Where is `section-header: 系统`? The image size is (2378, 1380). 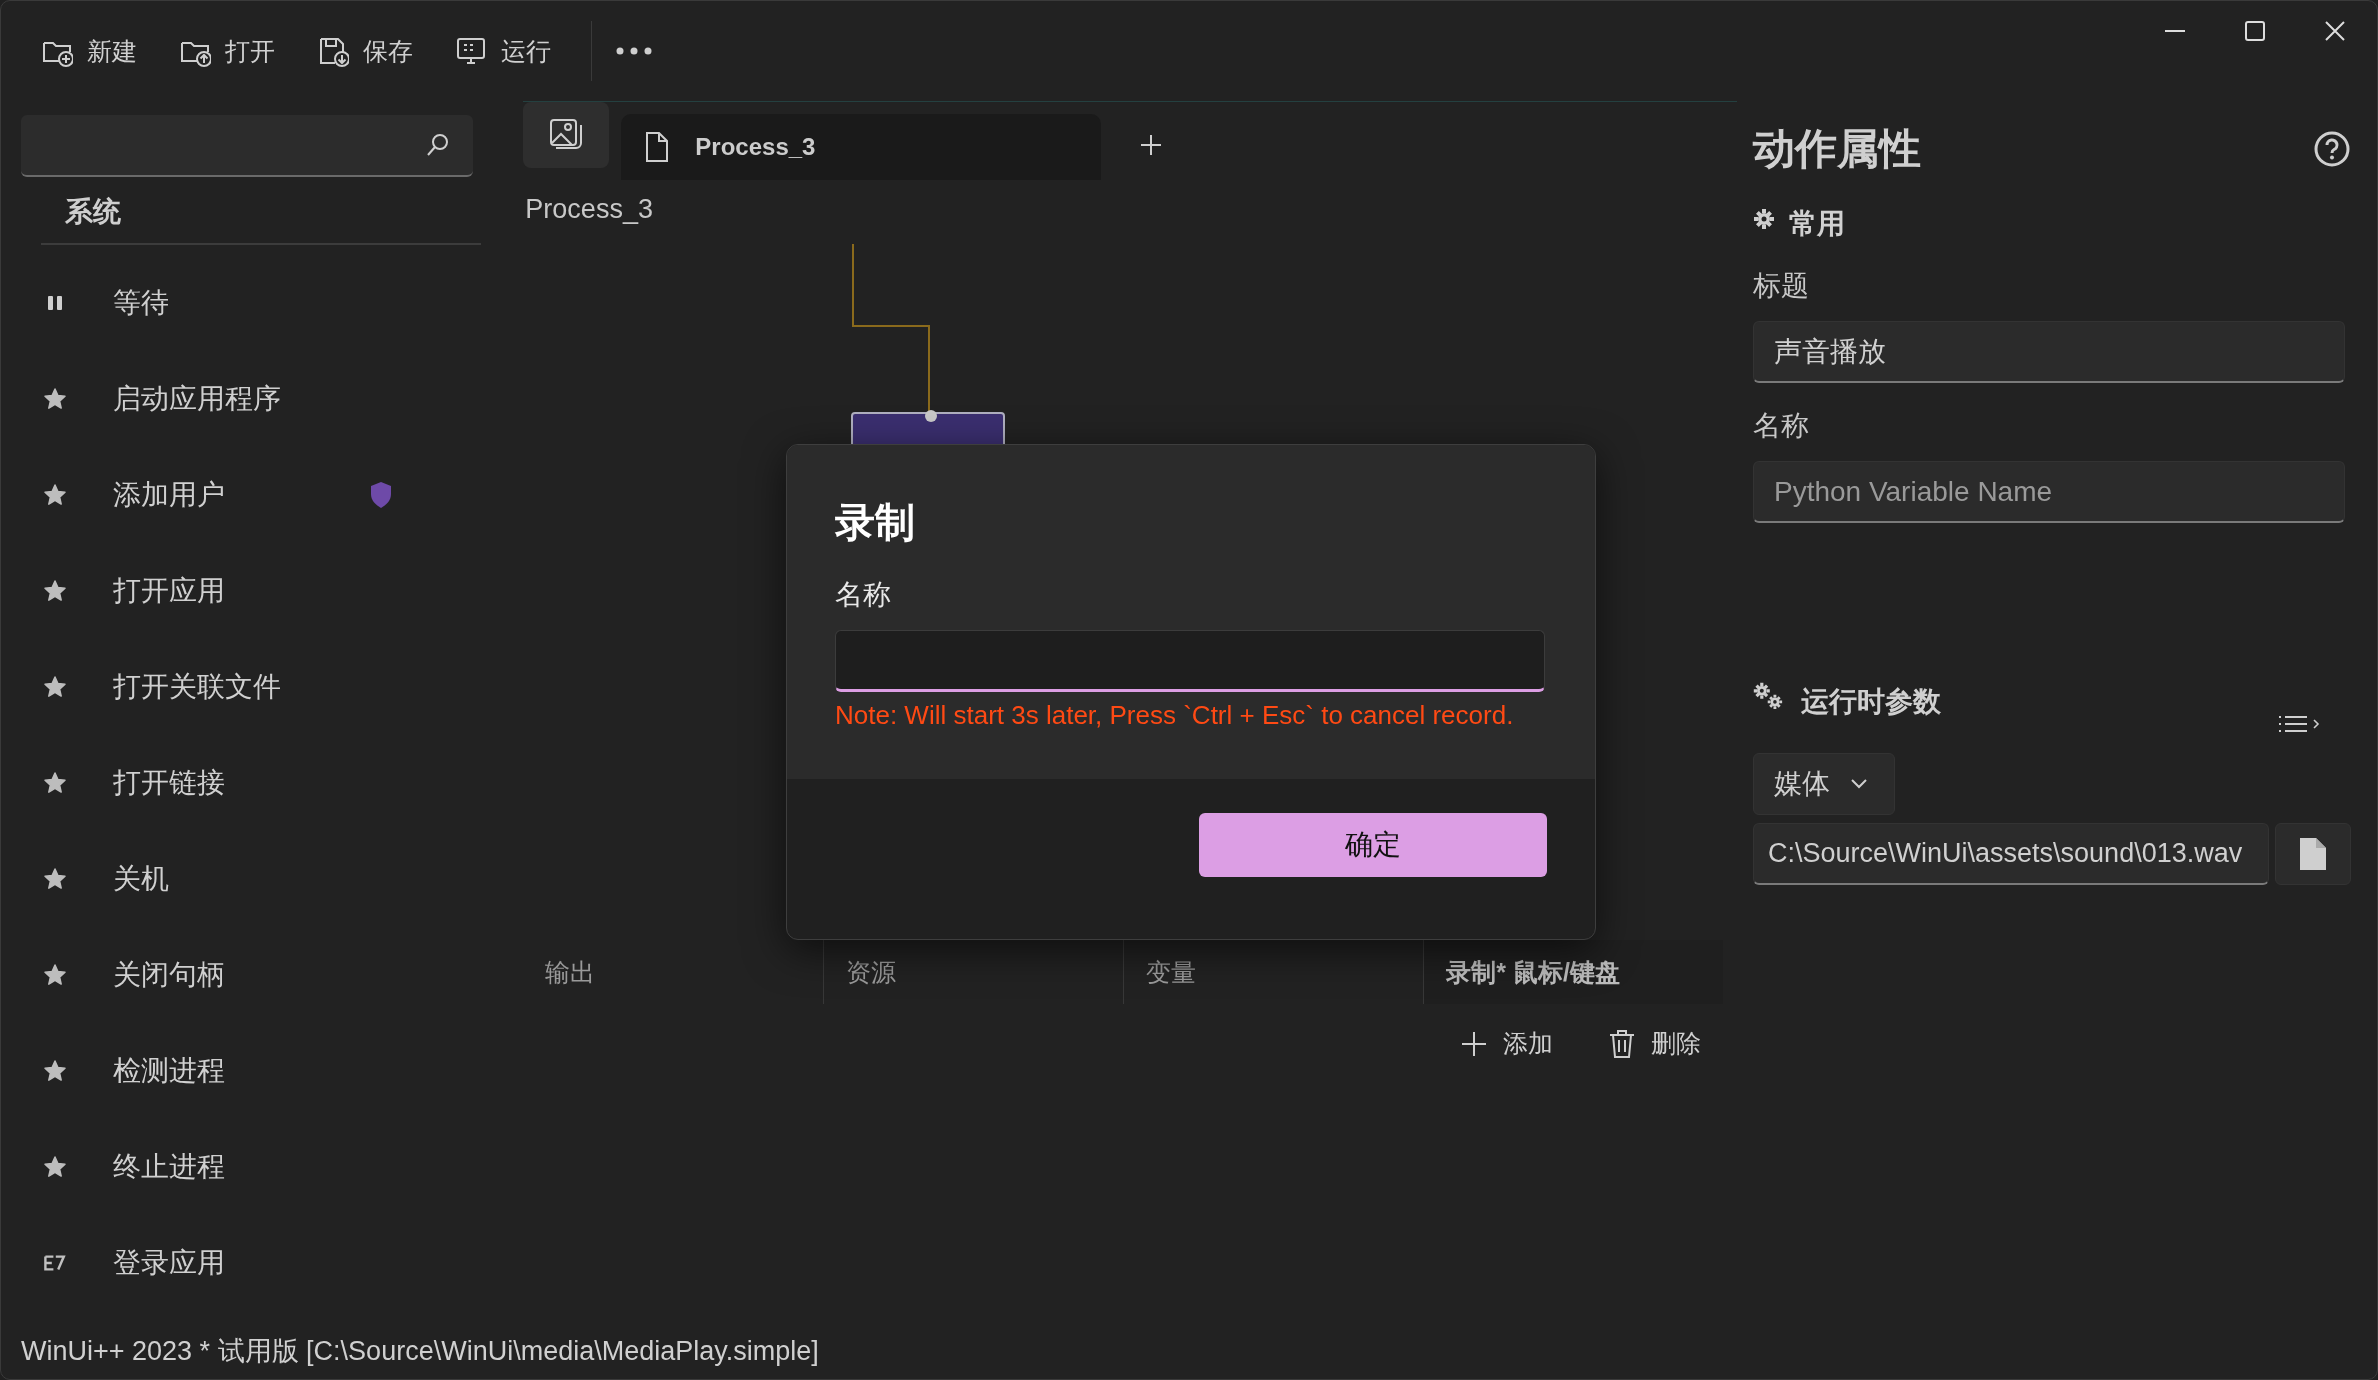
section-header: 系统 is located at coordinates (261, 211).